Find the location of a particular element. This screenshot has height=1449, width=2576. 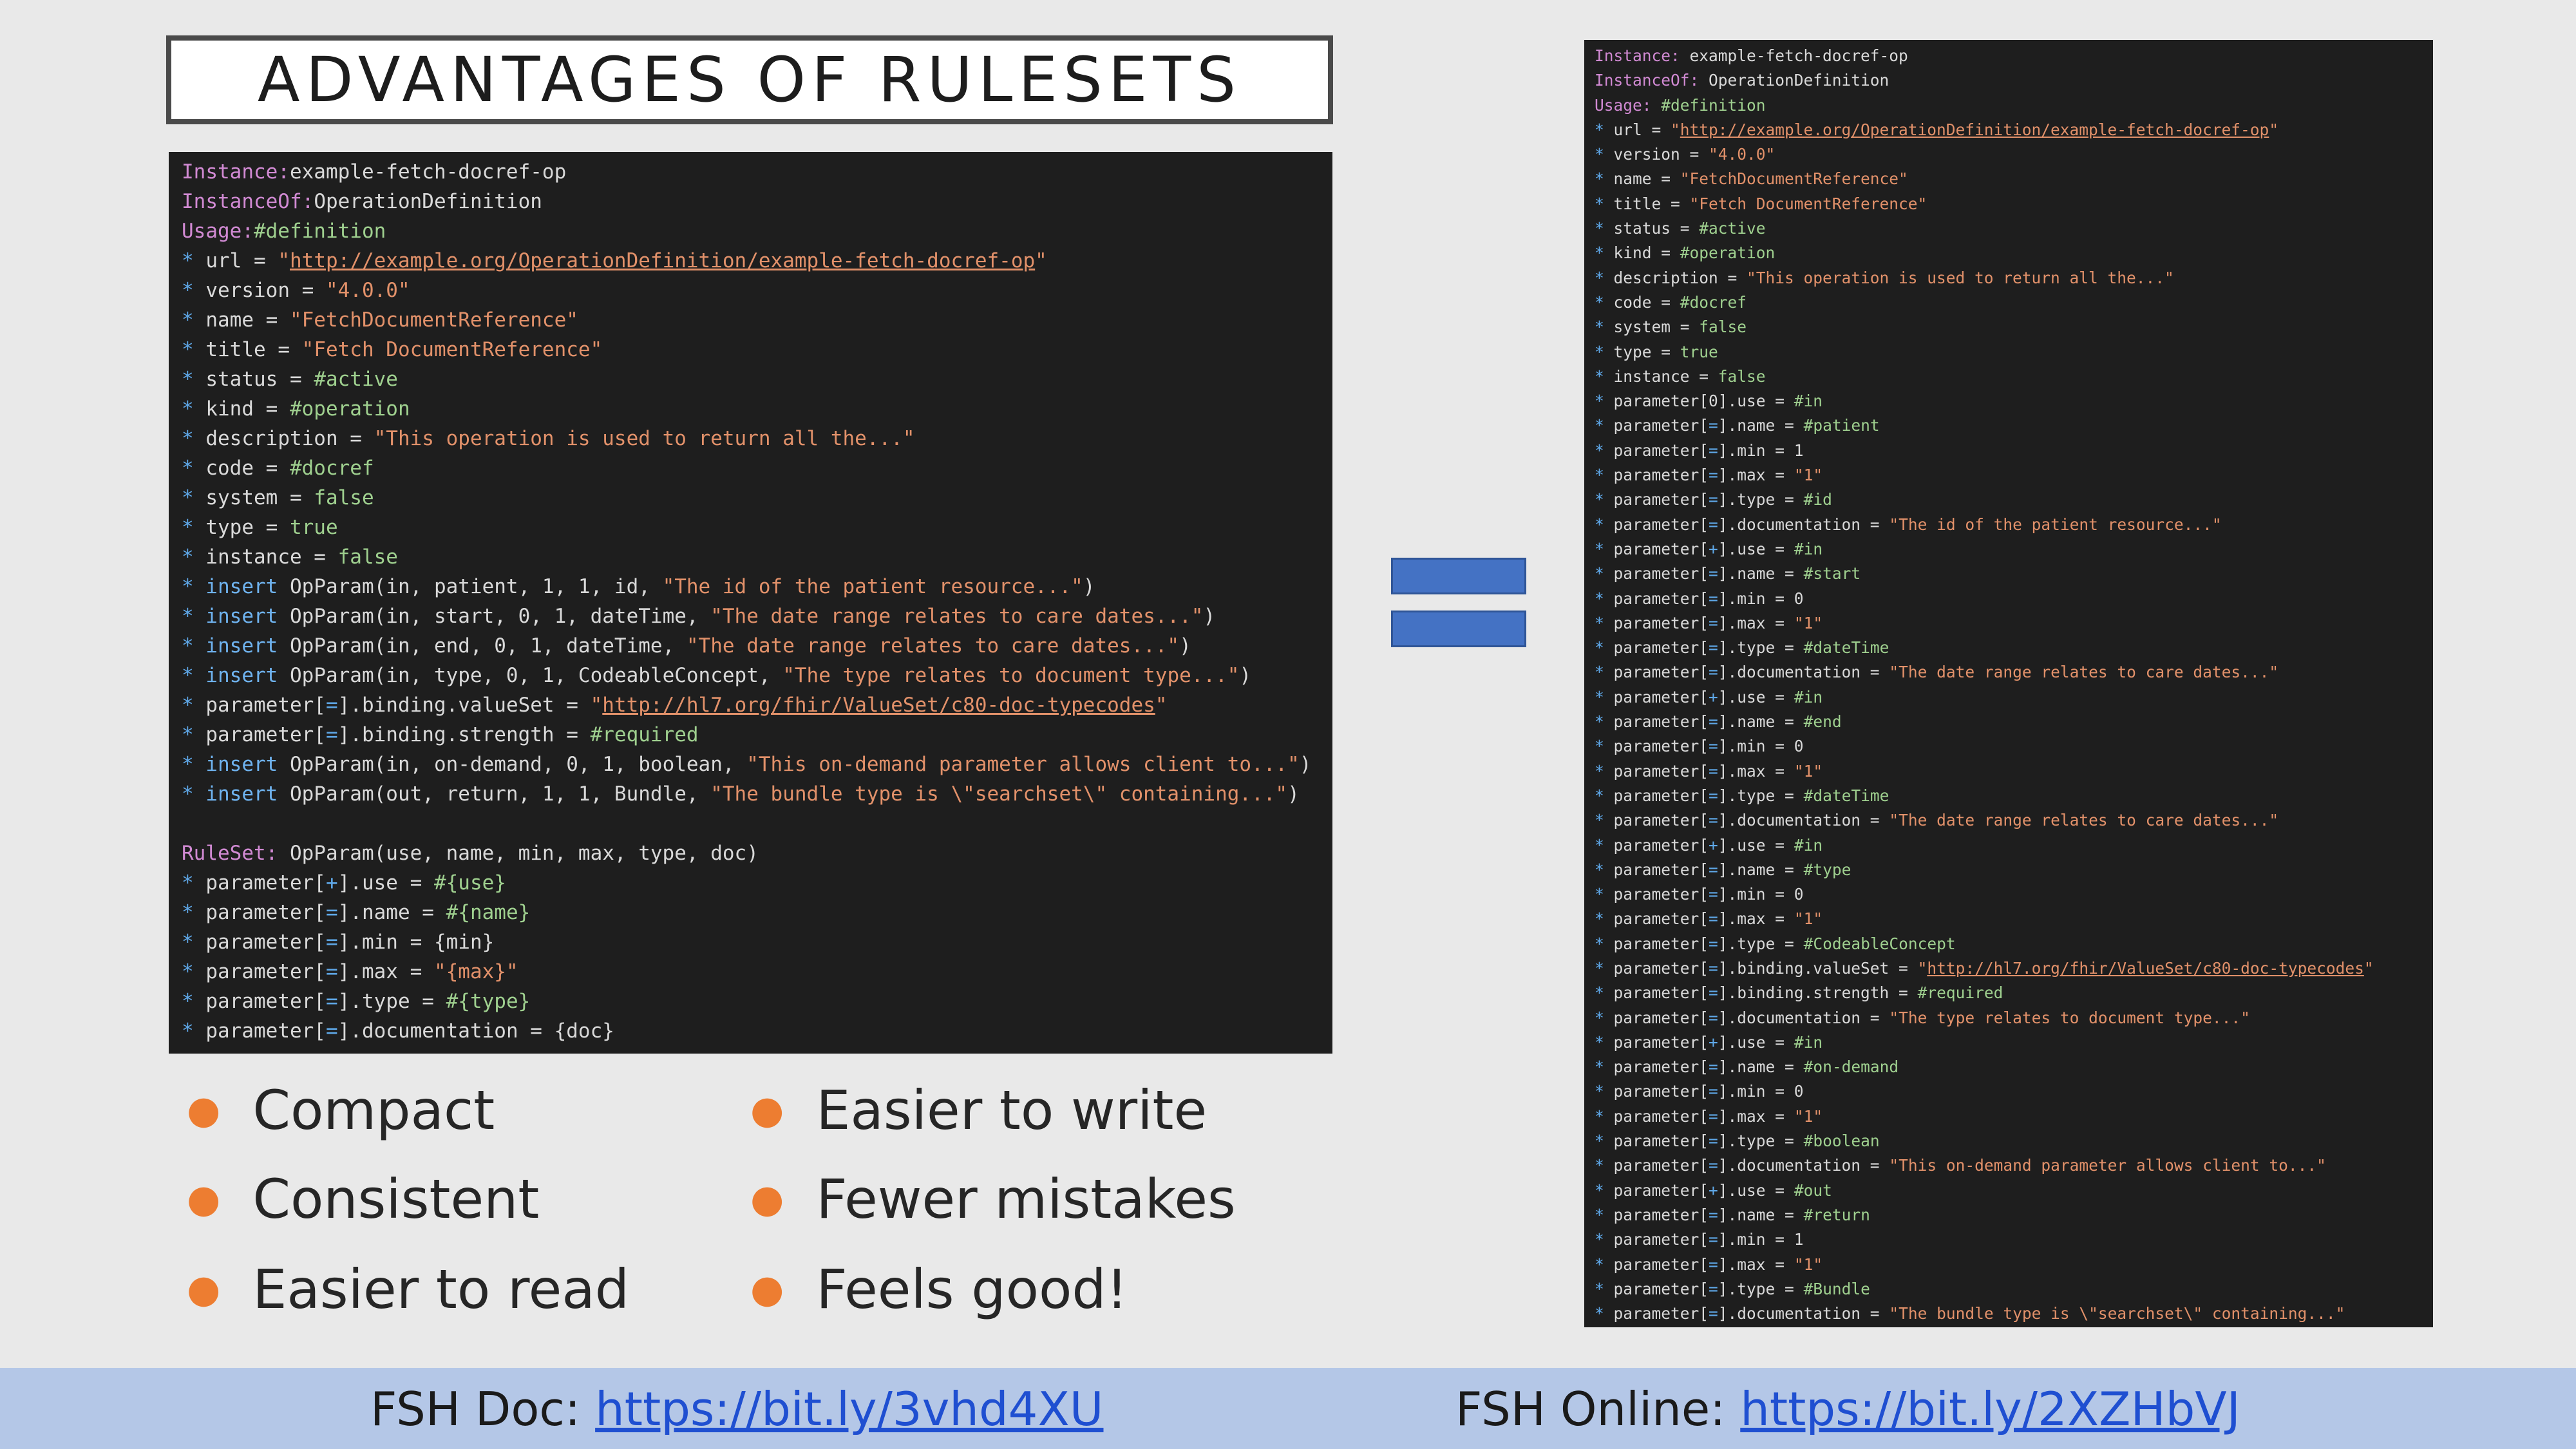

code-line: * parameter[=].type = #boolean is located at coordinates (1737, 1141).